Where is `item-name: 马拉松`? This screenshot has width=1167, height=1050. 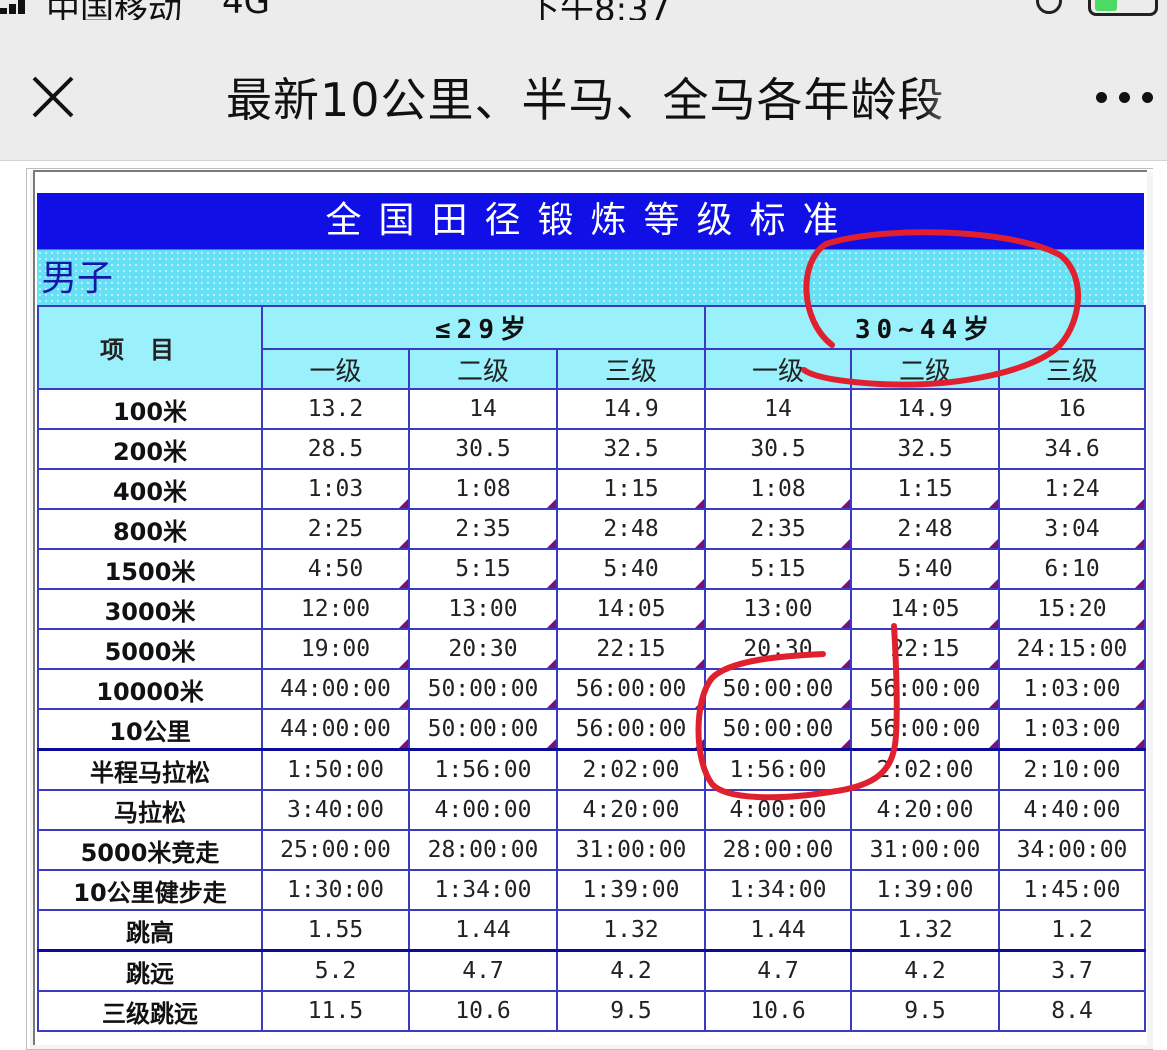
item-name: 马拉松 is located at coordinates (150, 810).